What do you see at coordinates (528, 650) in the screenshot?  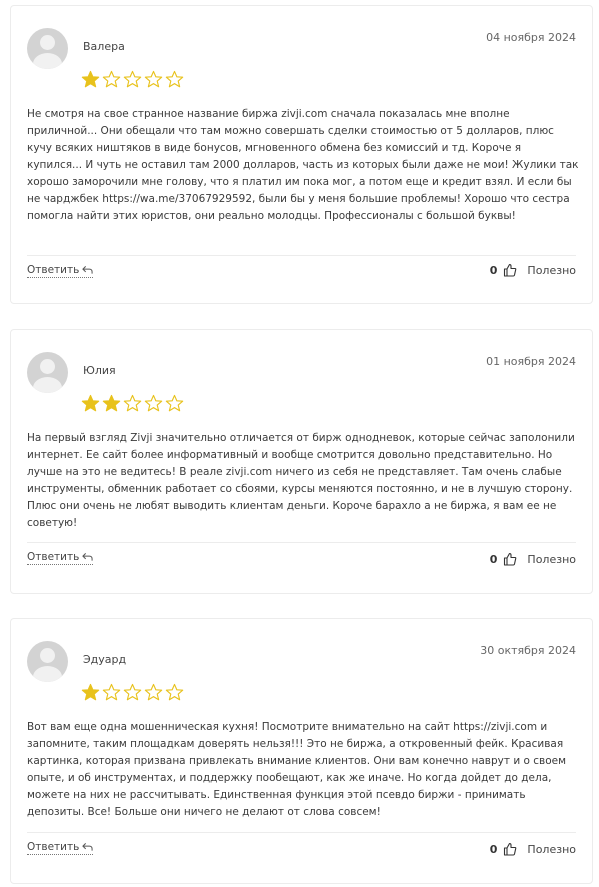 I see `review-date: 30 октября 2024` at bounding box center [528, 650].